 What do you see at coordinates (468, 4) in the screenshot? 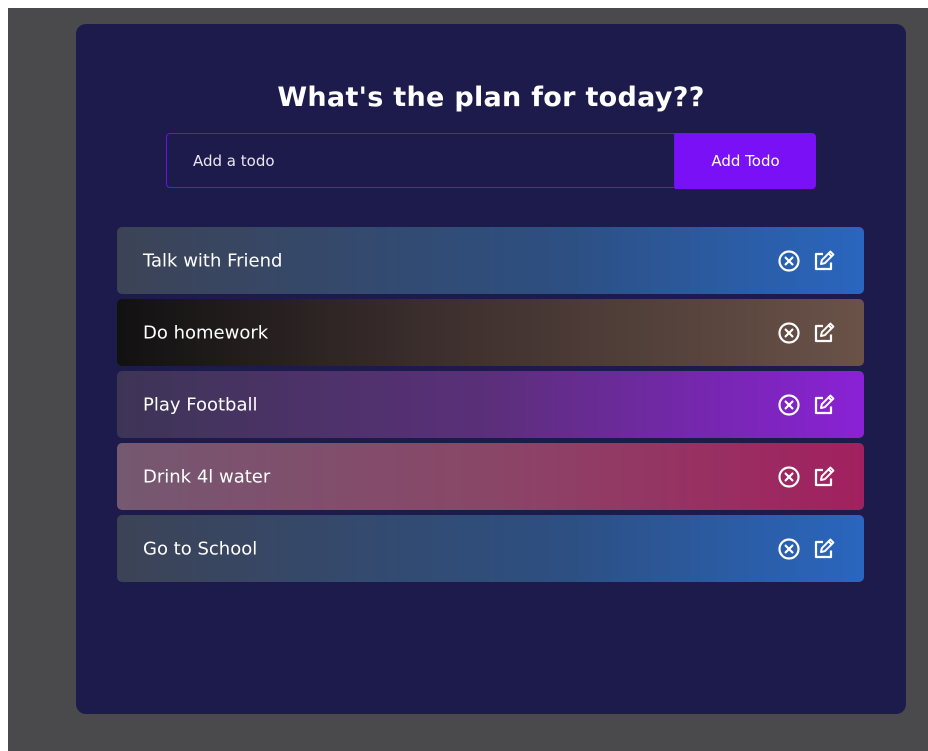
I see `cropped-header-strip` at bounding box center [468, 4].